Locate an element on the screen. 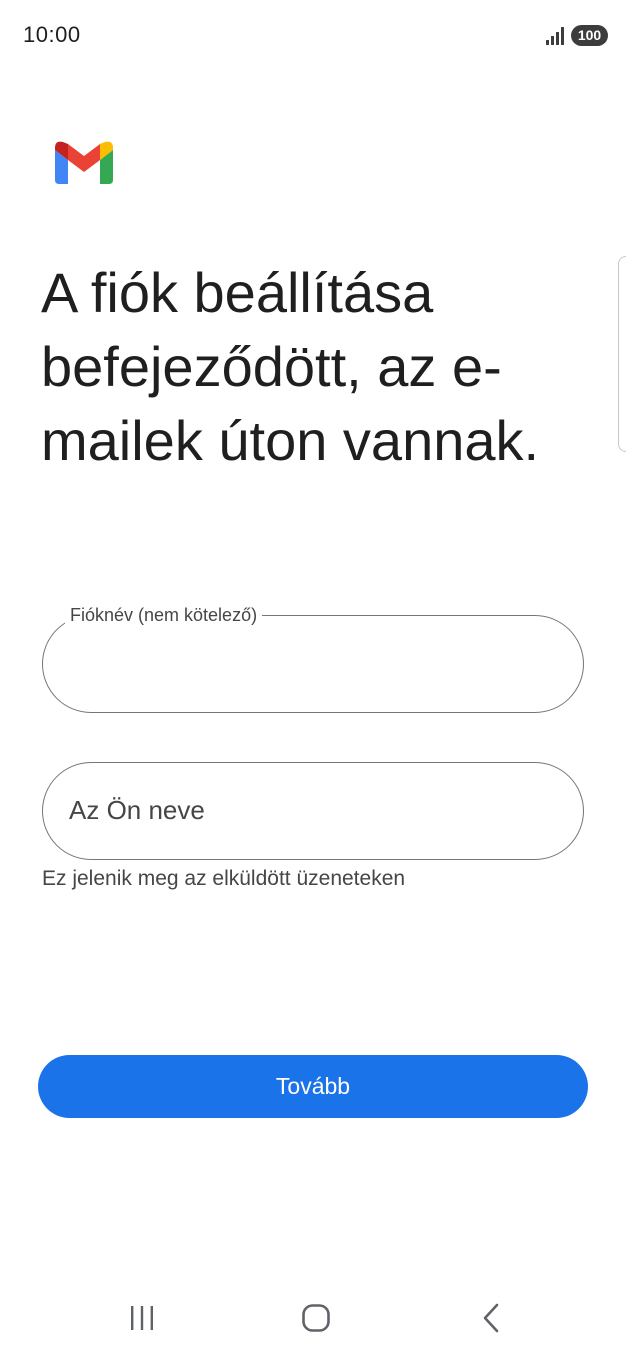 The height and width of the screenshot is (1358, 626). back-icon is located at coordinates (491, 1318).